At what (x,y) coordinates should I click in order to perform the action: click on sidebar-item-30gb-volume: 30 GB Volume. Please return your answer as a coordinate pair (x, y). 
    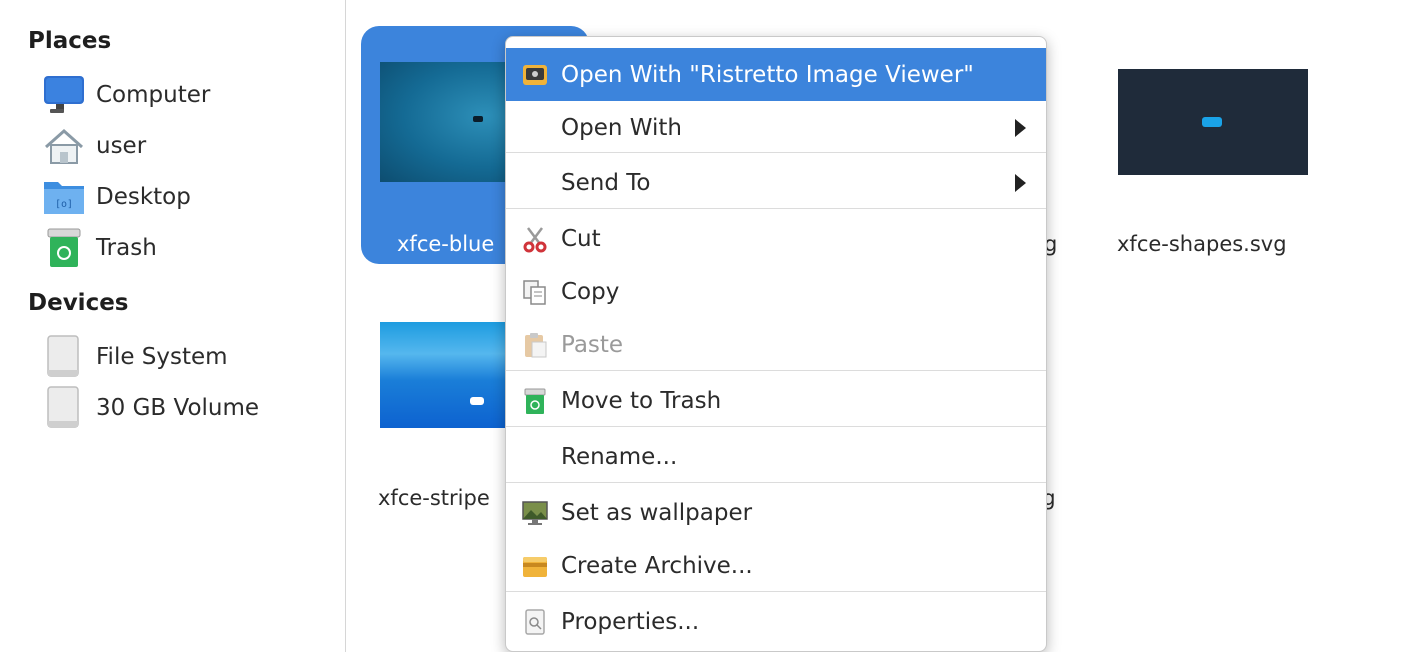
    Looking at the image, I should click on (185, 408).